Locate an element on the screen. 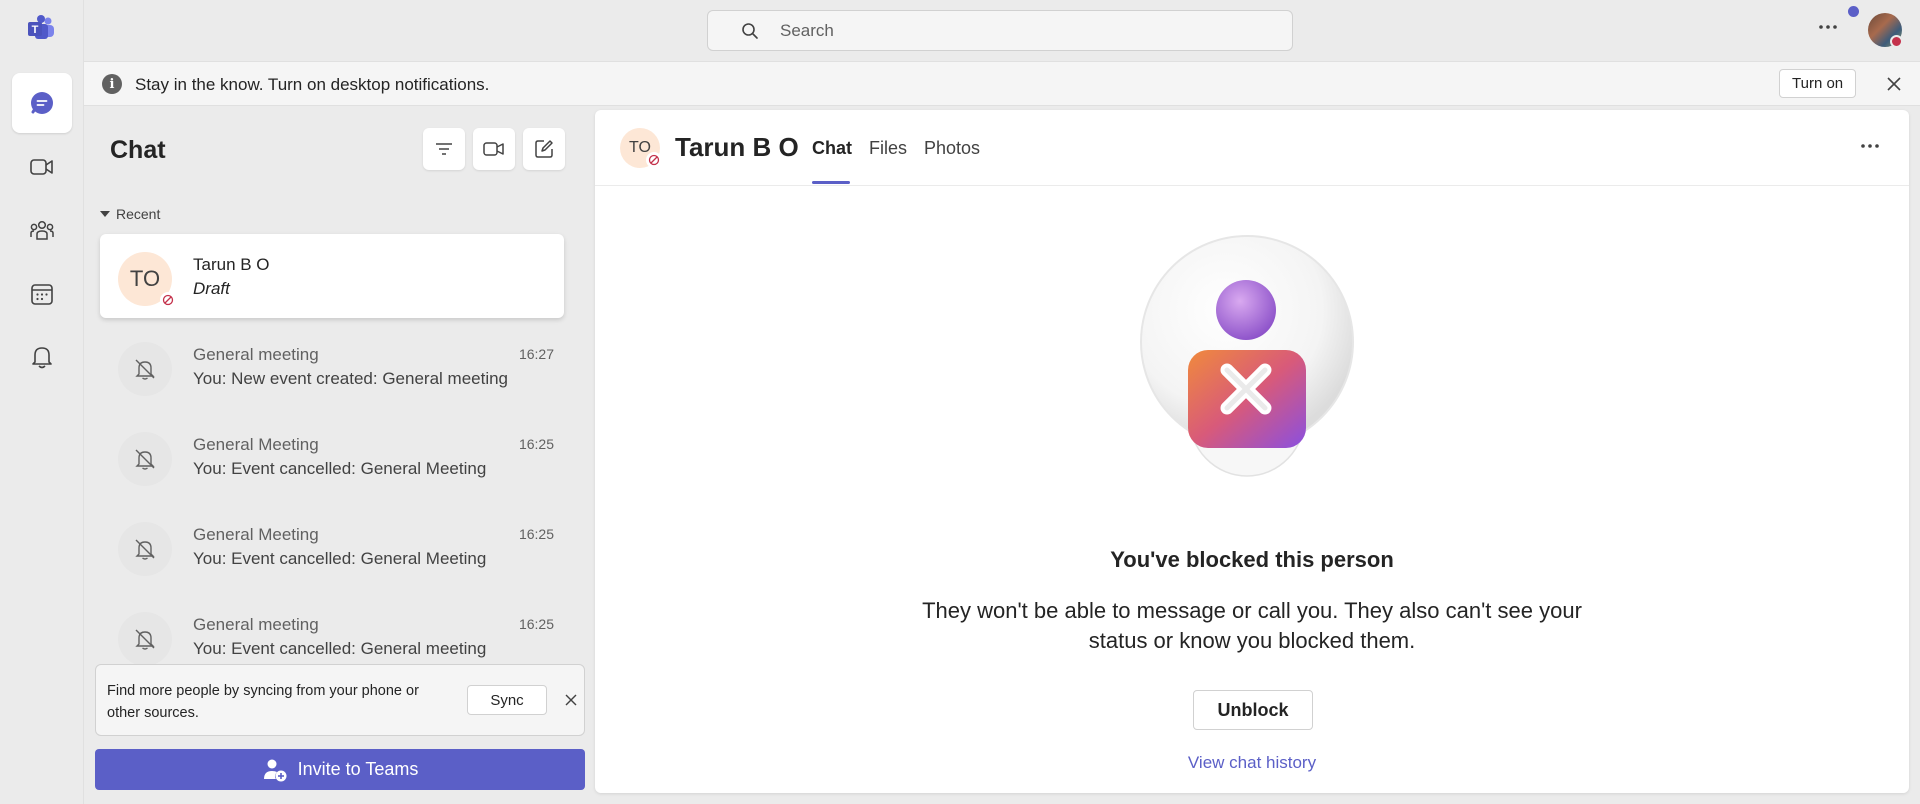 The width and height of the screenshot is (1920, 804). rail-calendar-button is located at coordinates (42, 294).